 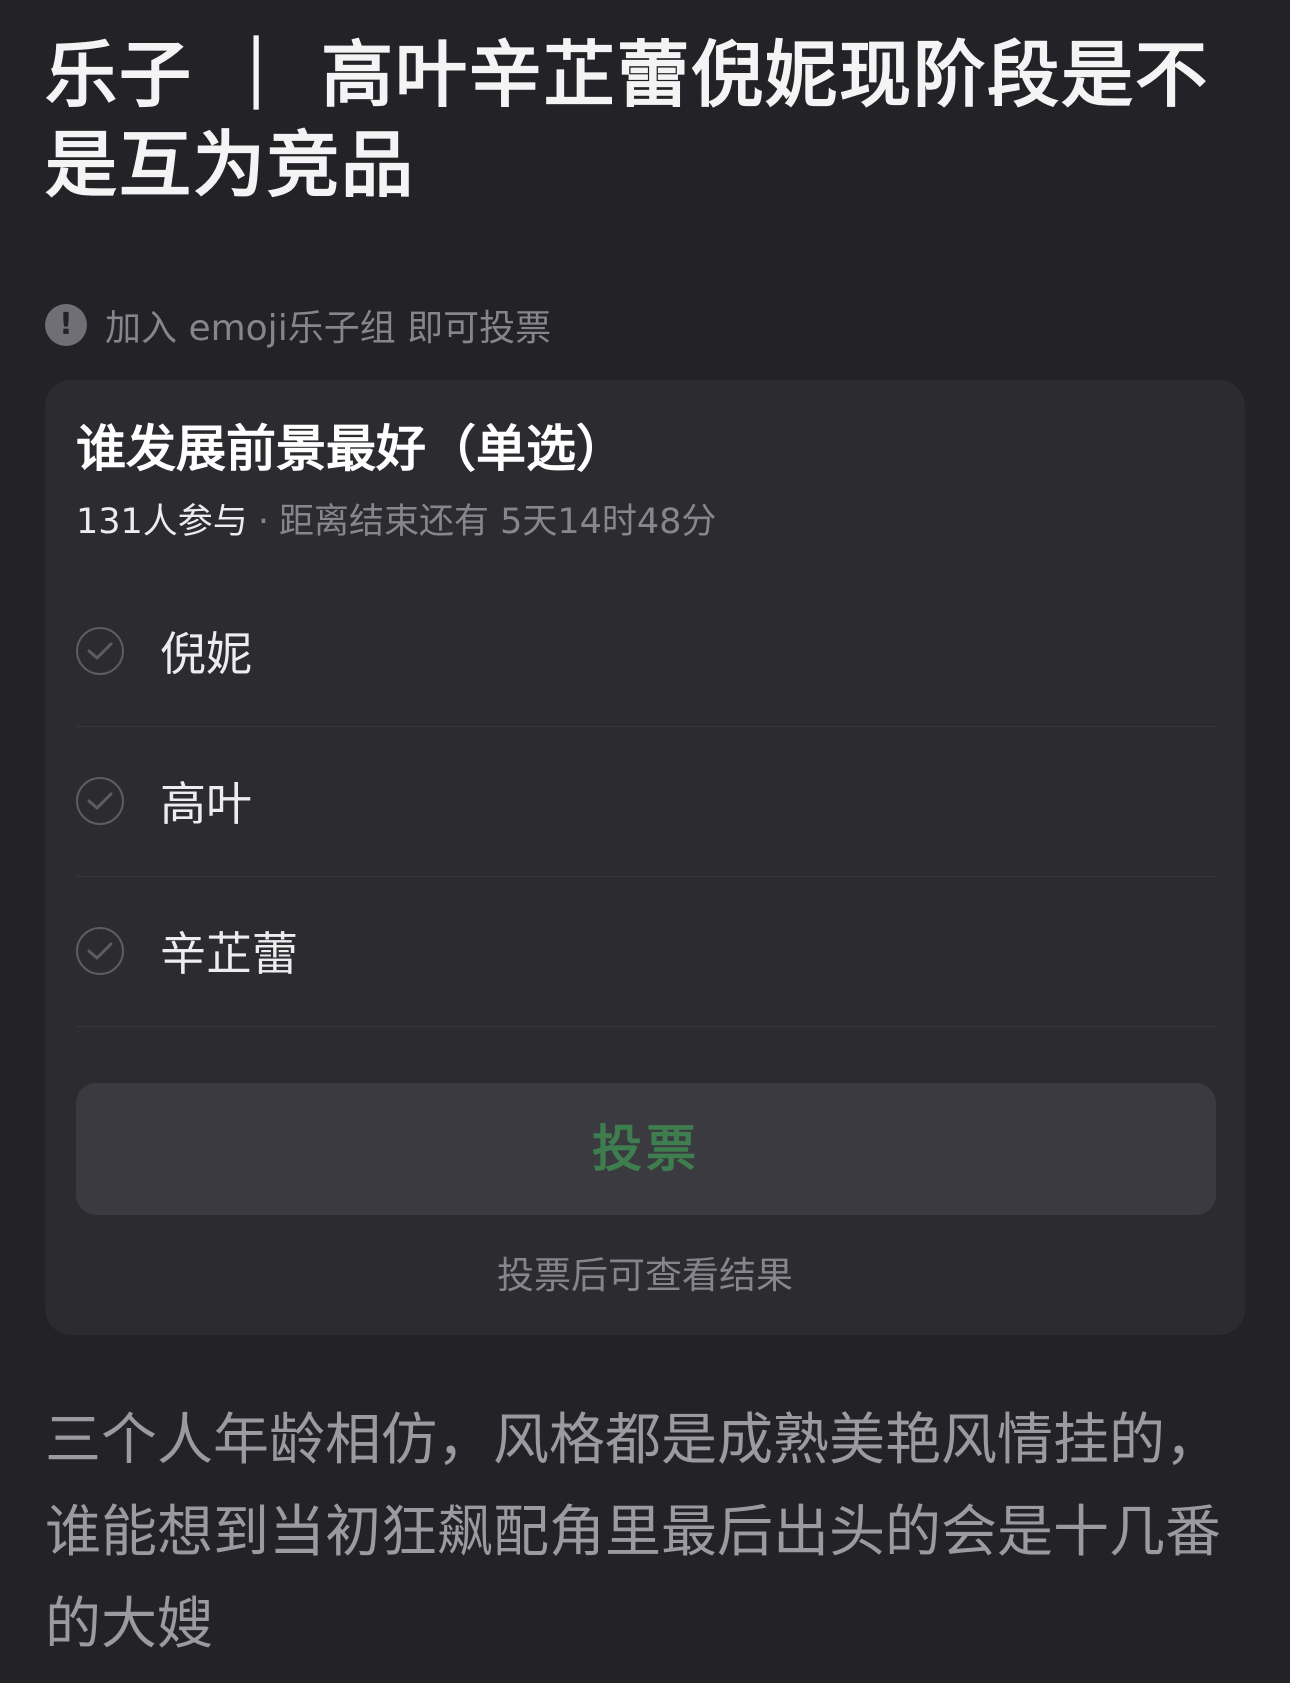 I want to click on poll-option: 高叶, so click(x=646, y=801).